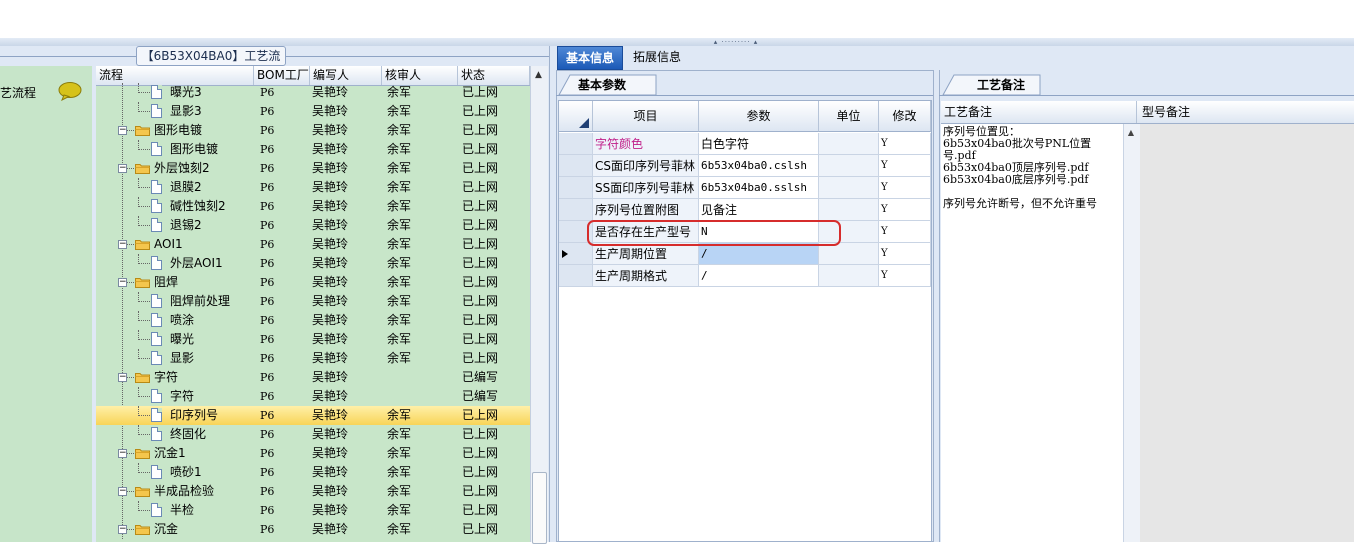  What do you see at coordinates (736, 42) in the screenshot?
I see `splitter-grip-icon: ▴ ········· ▴` at bounding box center [736, 42].